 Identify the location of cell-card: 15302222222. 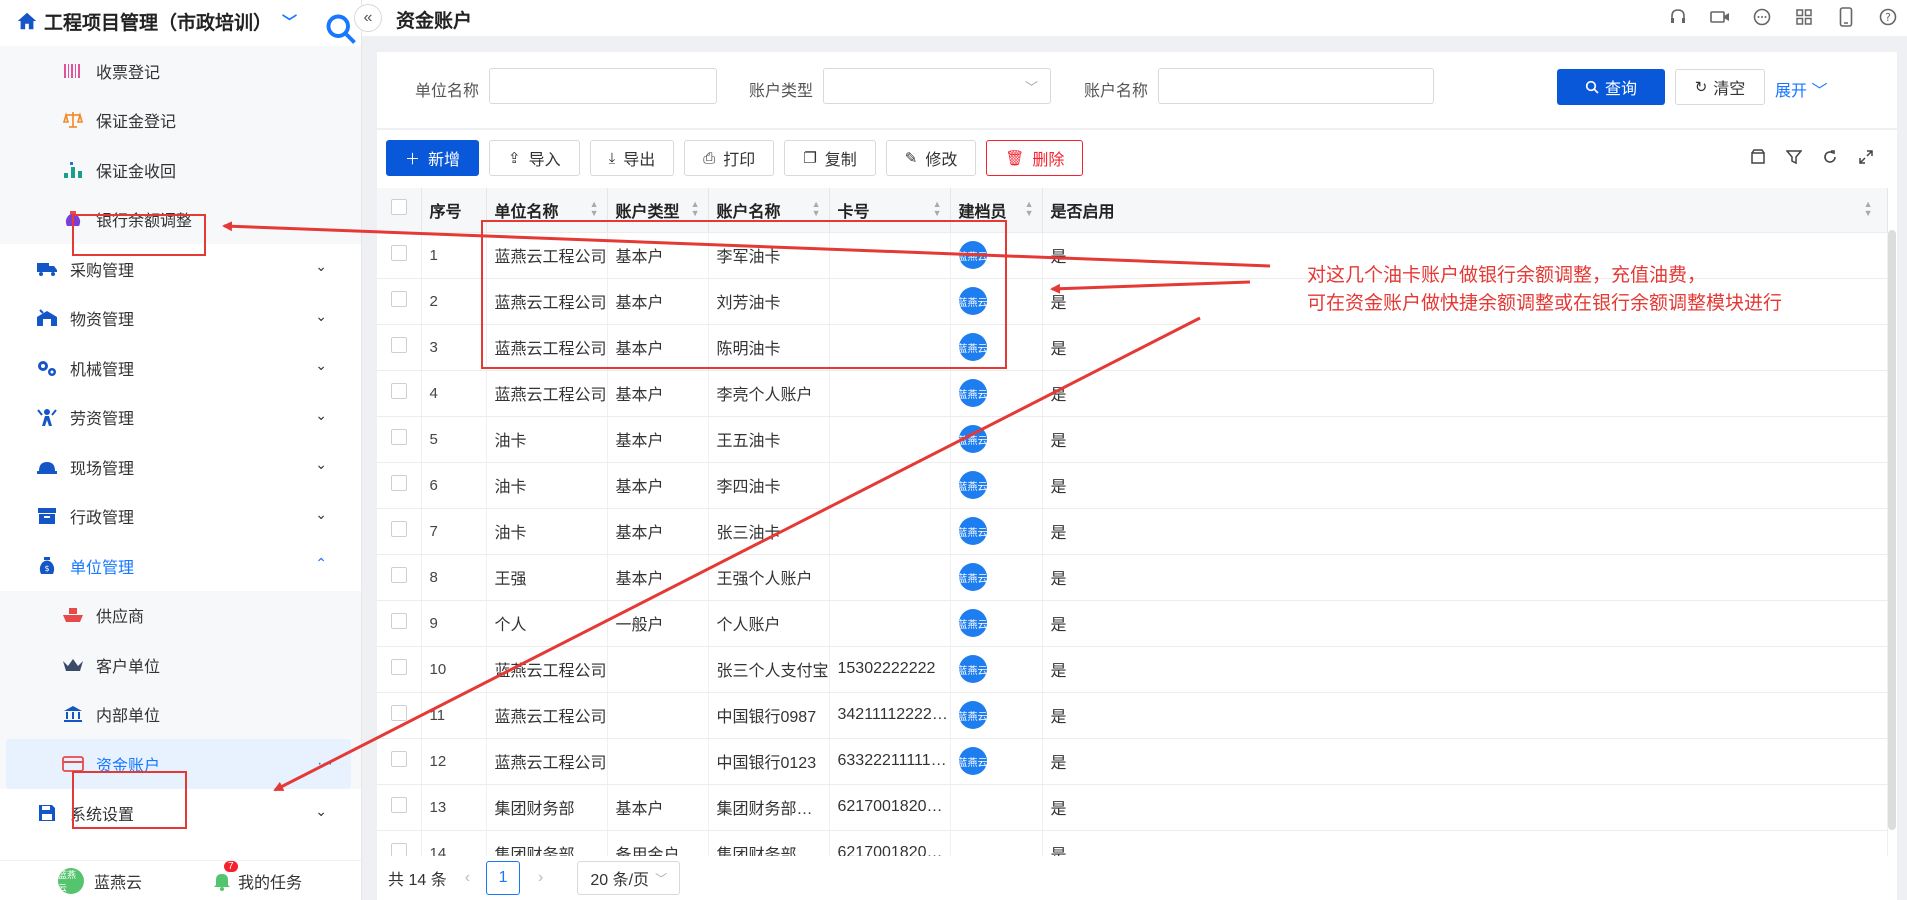
(890, 669).